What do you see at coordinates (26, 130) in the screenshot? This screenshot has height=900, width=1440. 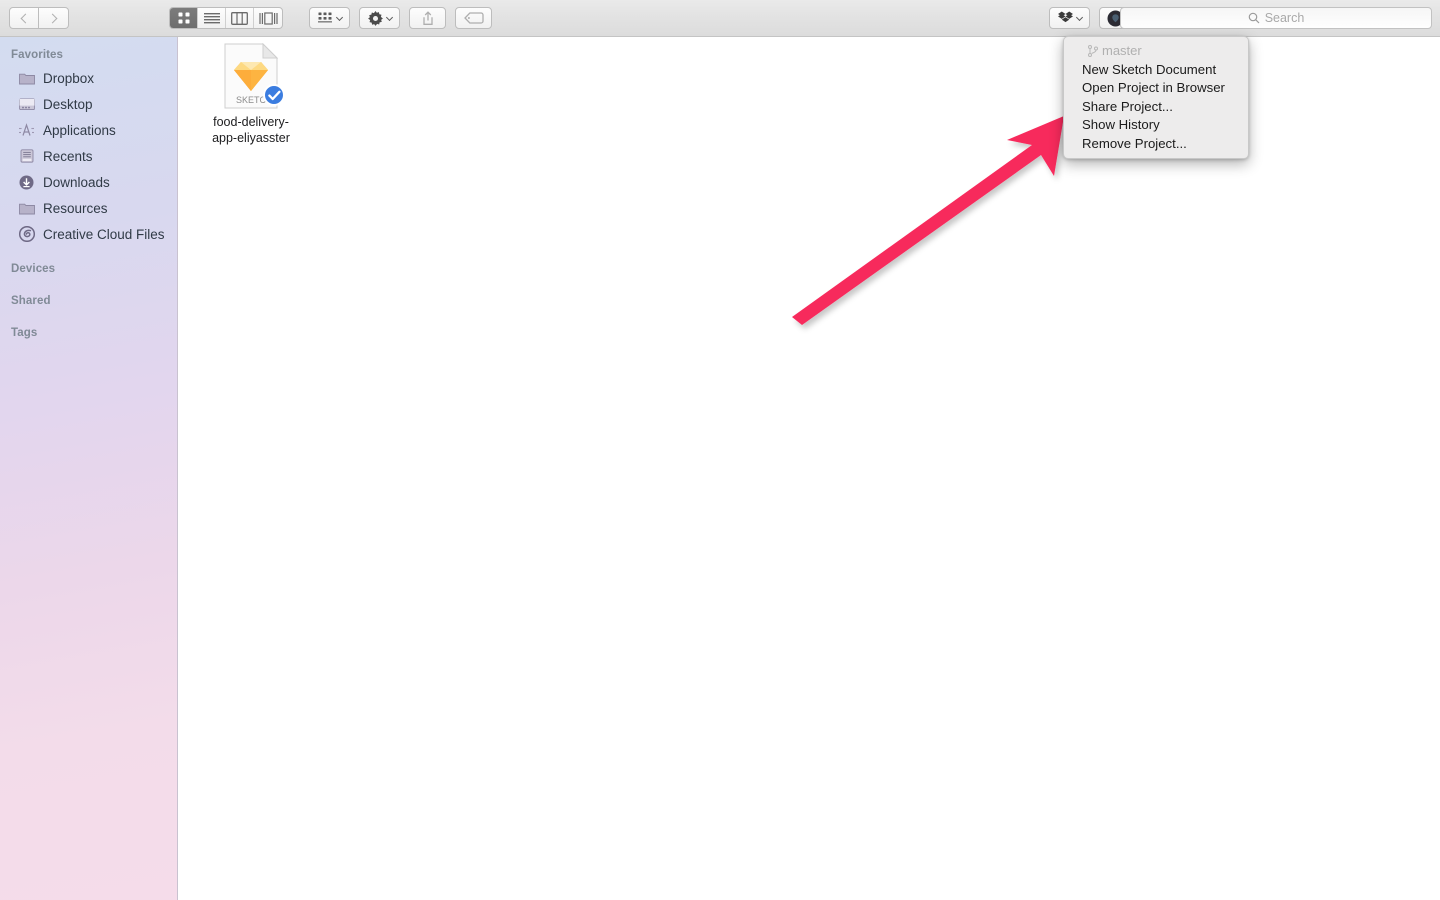 I see `applications-icon` at bounding box center [26, 130].